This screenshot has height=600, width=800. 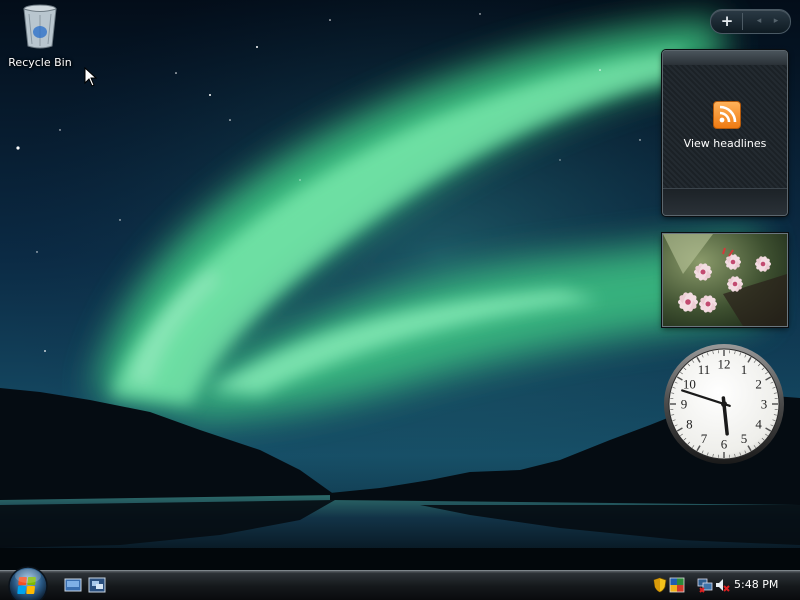 I want to click on clock-gadget: 12 1 2 3 4 5 6 7 8 9 10 11, so click(x=724, y=404).